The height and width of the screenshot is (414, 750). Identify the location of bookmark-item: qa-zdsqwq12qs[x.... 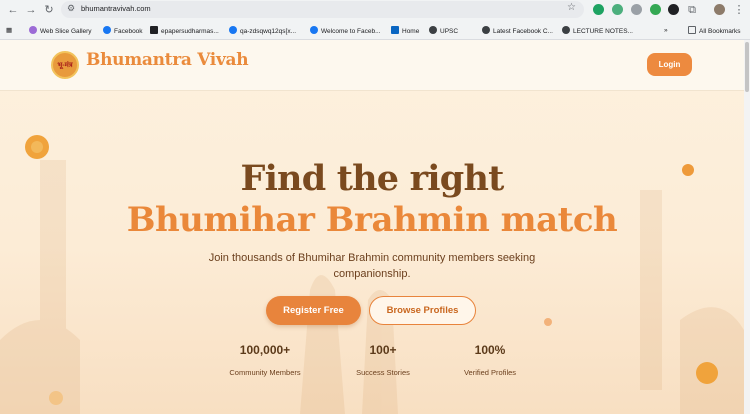
(262, 31).